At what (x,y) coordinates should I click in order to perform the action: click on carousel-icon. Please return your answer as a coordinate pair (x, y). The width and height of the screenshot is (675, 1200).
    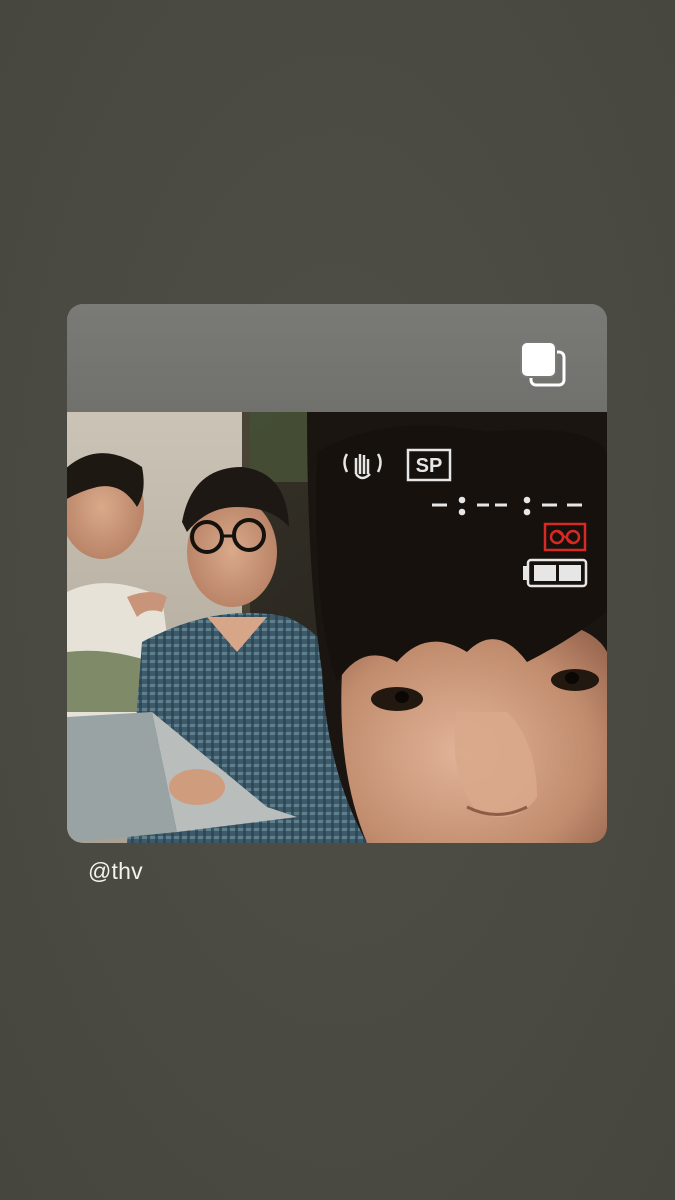
    Looking at the image, I should click on (543, 364).